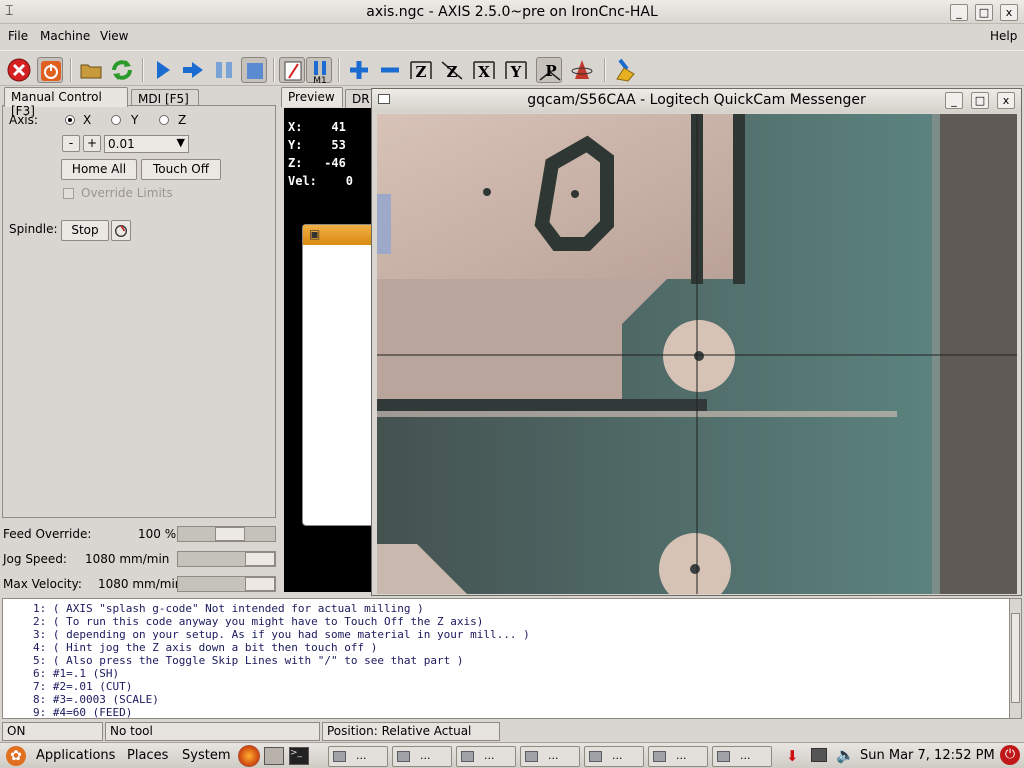 The width and height of the screenshot is (1024, 768). I want to click on gcode-line: 8: #3=.0003 (SCALE), so click(96, 699).